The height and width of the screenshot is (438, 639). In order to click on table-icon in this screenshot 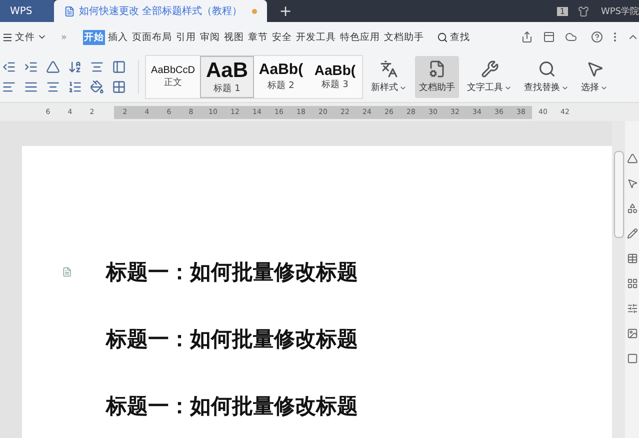, I will do `click(632, 258)`.